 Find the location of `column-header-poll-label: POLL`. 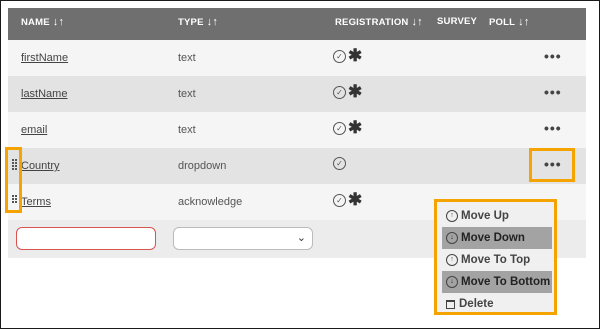

column-header-poll-label: POLL is located at coordinates (502, 22).